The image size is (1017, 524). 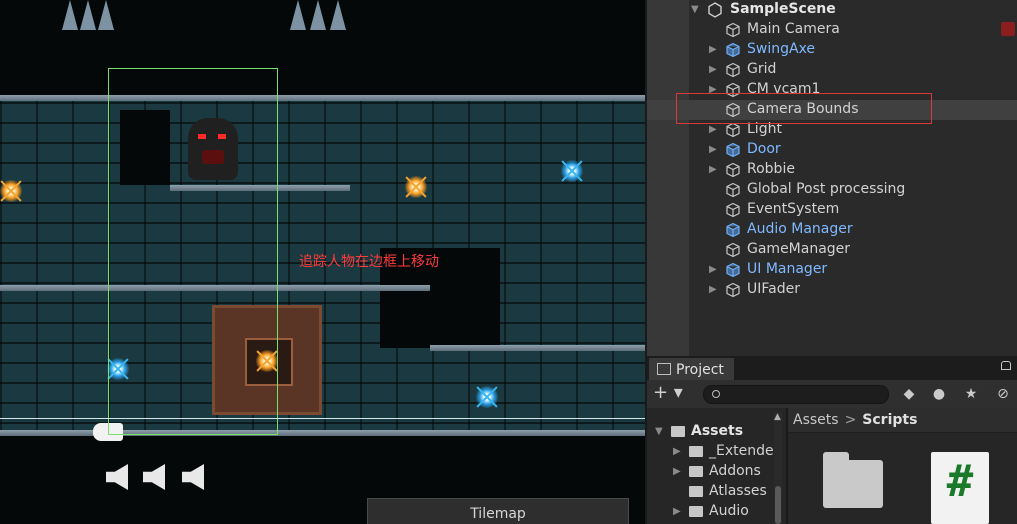 I want to click on breadcrumb-scripts: Scripts, so click(x=889, y=420).